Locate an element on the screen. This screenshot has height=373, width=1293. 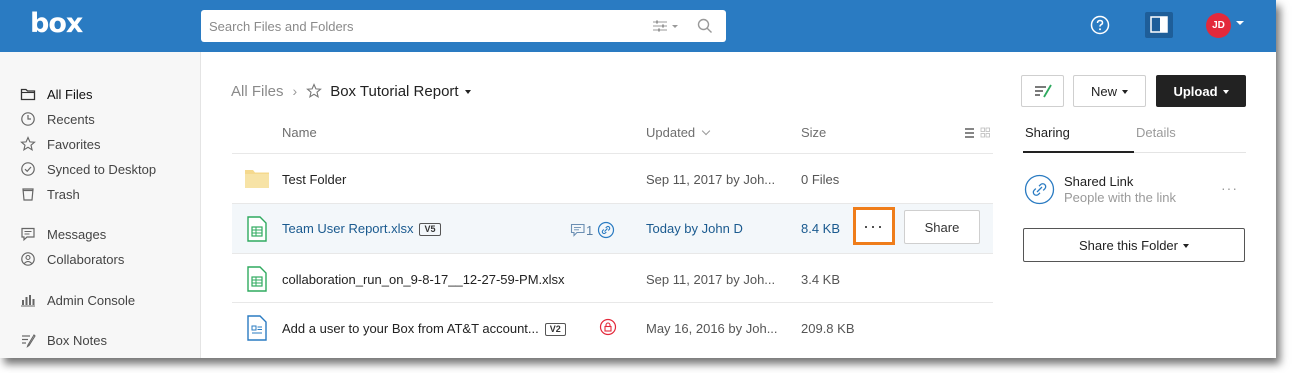
column-header-updated: Updated is located at coordinates (678, 132).